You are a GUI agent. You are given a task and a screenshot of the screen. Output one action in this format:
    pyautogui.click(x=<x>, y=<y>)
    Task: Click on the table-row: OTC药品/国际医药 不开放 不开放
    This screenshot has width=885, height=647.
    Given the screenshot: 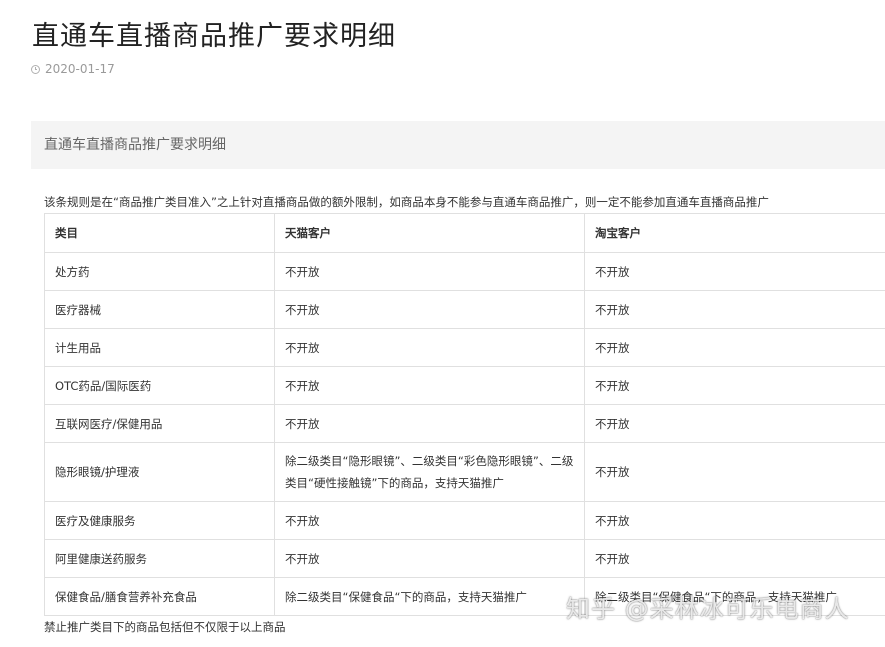 What is the action you would take?
    pyautogui.click(x=464, y=385)
    